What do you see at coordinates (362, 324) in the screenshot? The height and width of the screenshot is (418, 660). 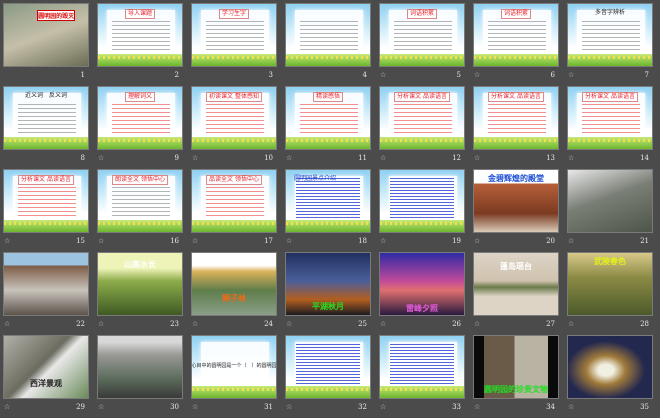 I see `slide-number: 25` at bounding box center [362, 324].